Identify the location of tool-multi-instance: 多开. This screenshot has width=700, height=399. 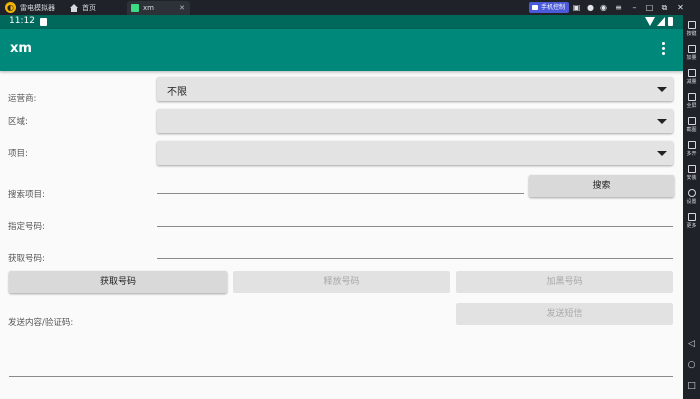
(691, 151).